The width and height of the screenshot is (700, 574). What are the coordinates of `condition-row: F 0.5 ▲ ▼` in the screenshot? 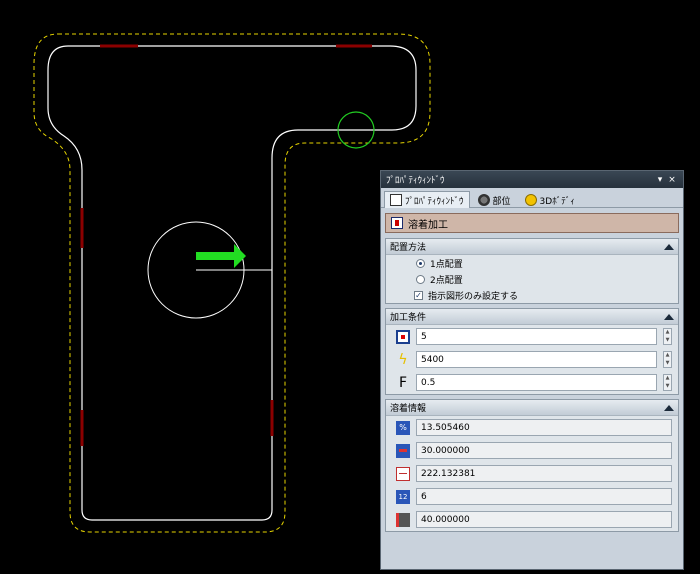 It's located at (532, 382).